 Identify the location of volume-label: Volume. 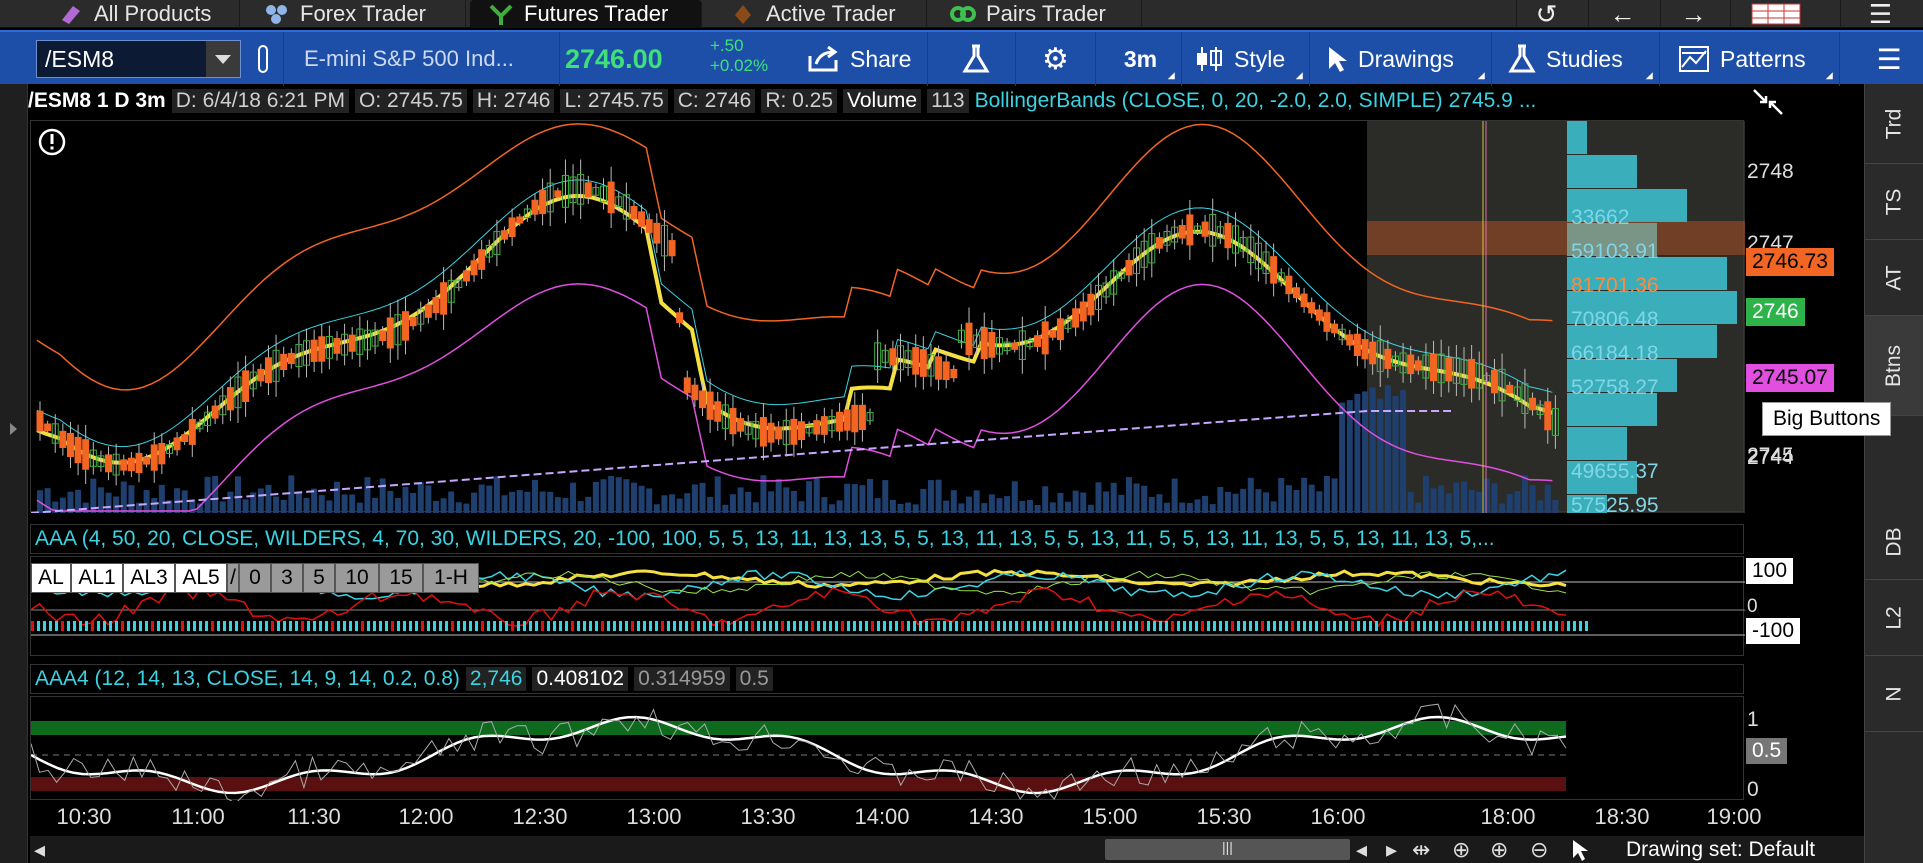
(882, 101).